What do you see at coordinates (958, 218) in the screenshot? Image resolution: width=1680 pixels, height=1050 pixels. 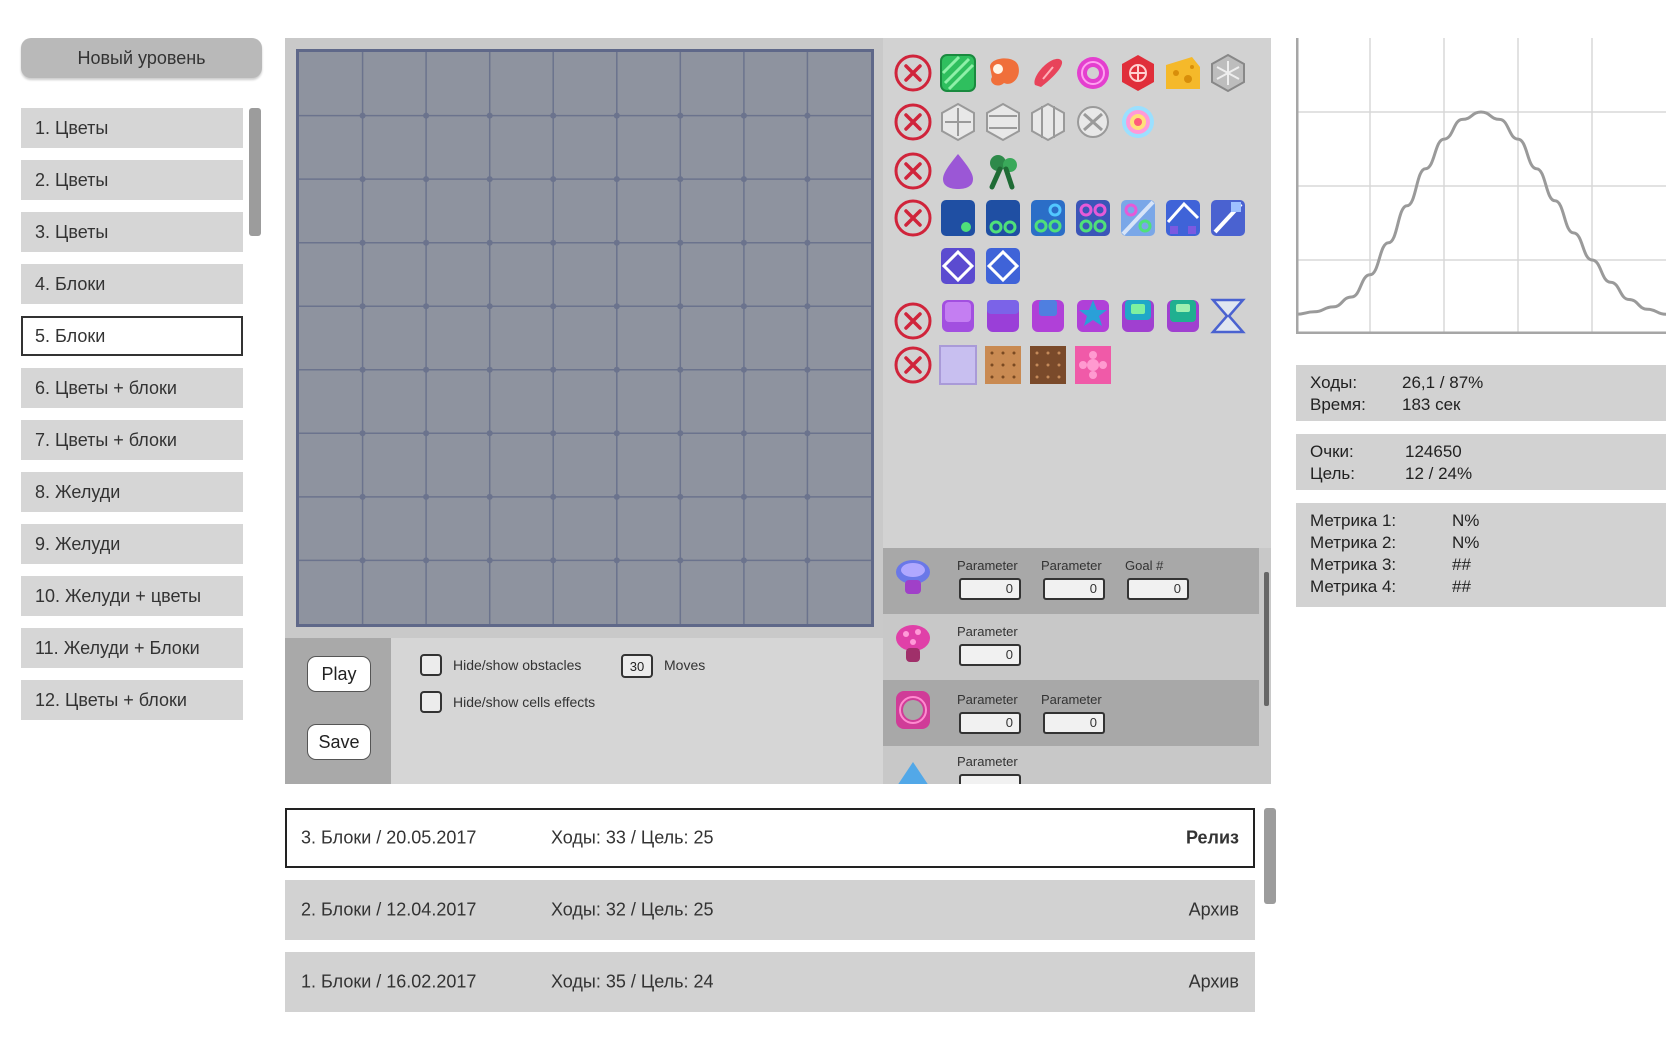 I see `blue-block-icon` at bounding box center [958, 218].